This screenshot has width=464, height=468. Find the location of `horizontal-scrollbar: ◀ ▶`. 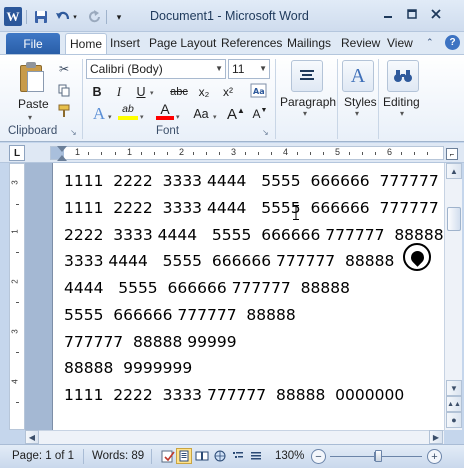

horizontal-scrollbar: ◀ ▶ is located at coordinates (234, 437).